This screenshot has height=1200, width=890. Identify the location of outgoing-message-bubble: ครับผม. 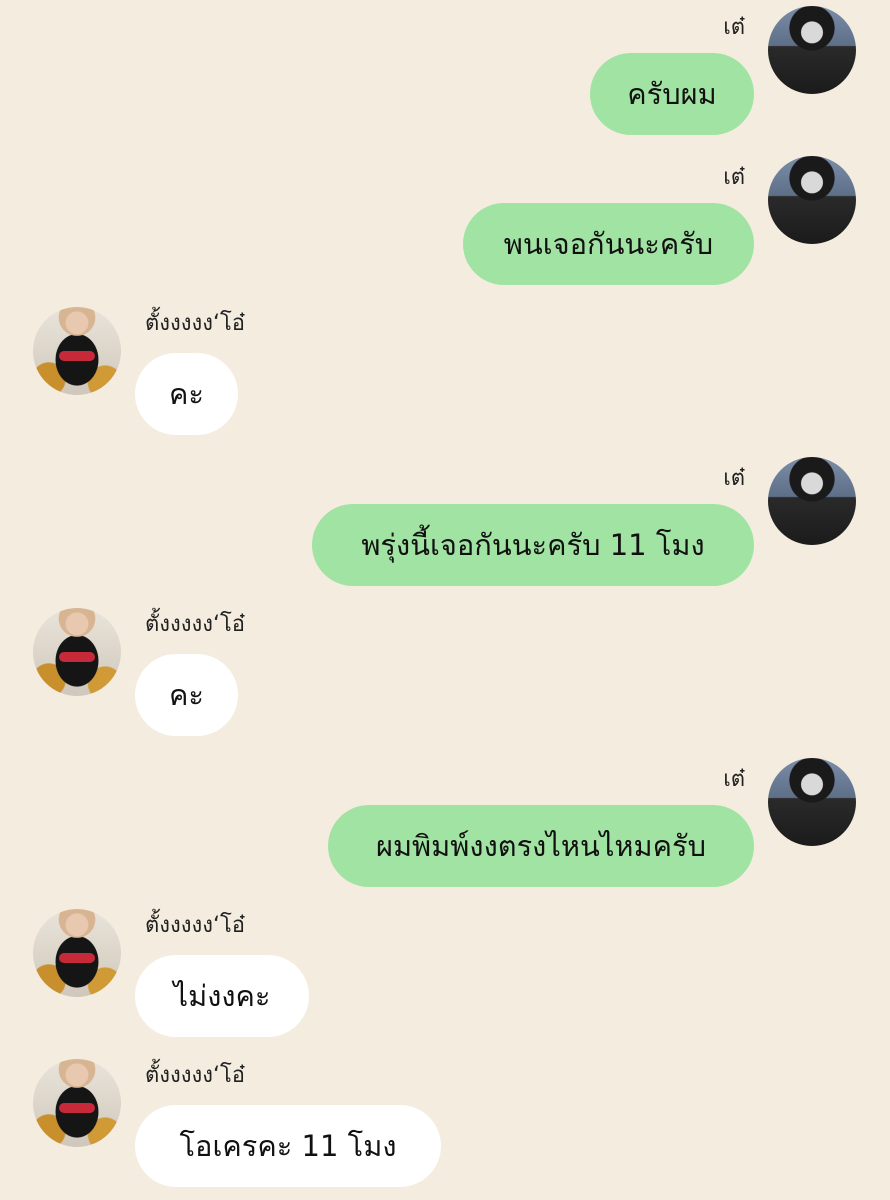
(672, 94).